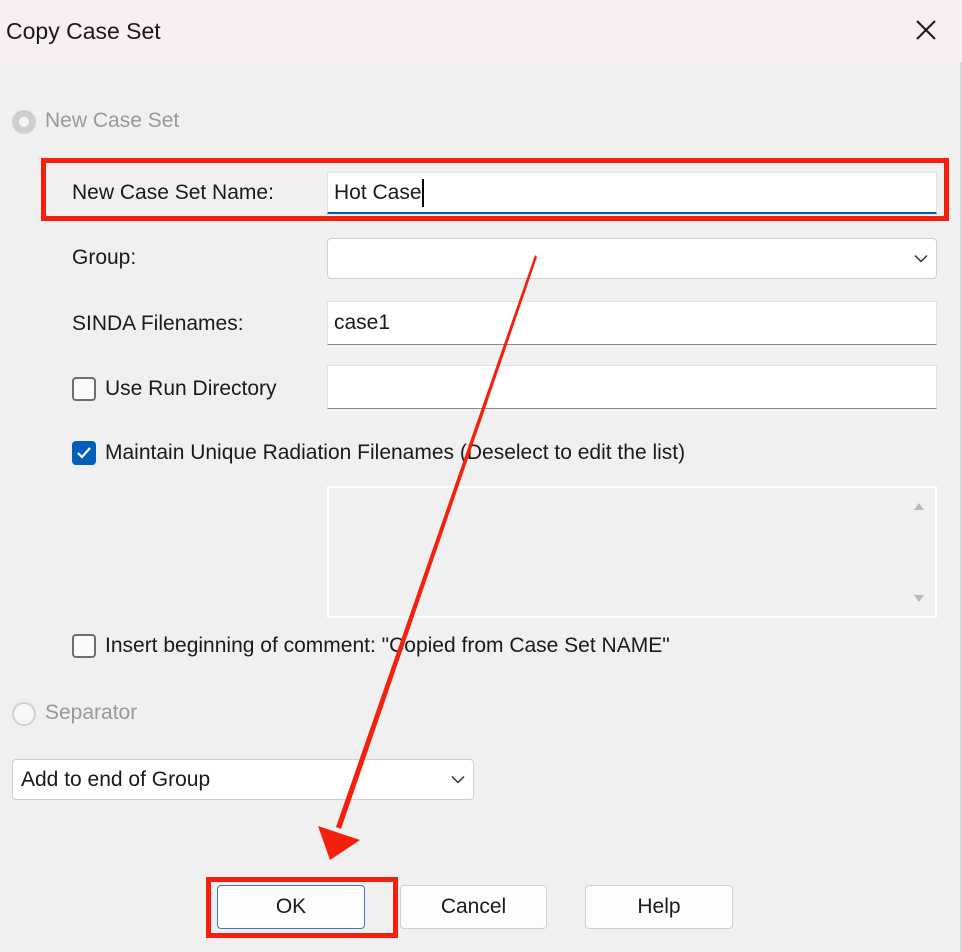 This screenshot has width=962, height=952. What do you see at coordinates (362, 322) in the screenshot?
I see `sinda-filenames-value: case1` at bounding box center [362, 322].